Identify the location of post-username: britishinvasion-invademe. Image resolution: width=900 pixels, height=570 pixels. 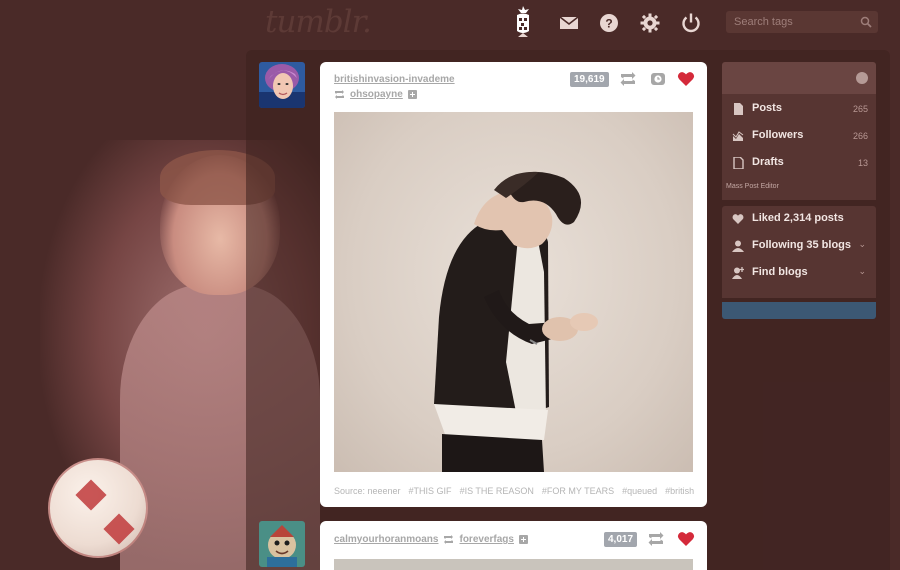
(394, 79).